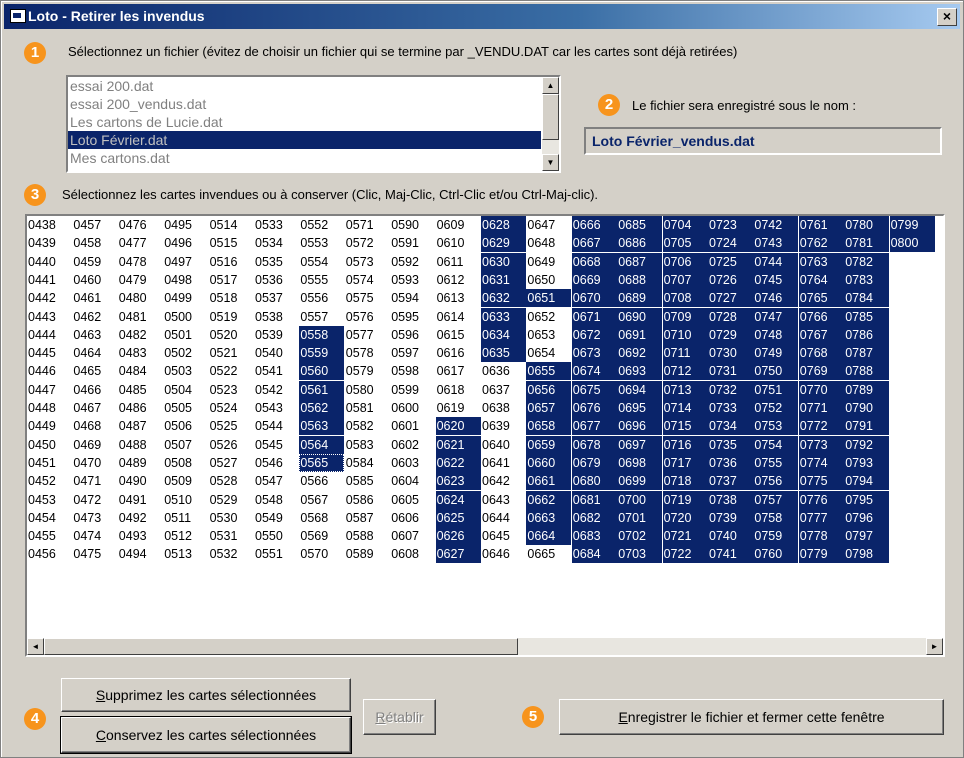 The image size is (964, 758). What do you see at coordinates (321, 243) in the screenshot?
I see `card-item: 0553` at bounding box center [321, 243].